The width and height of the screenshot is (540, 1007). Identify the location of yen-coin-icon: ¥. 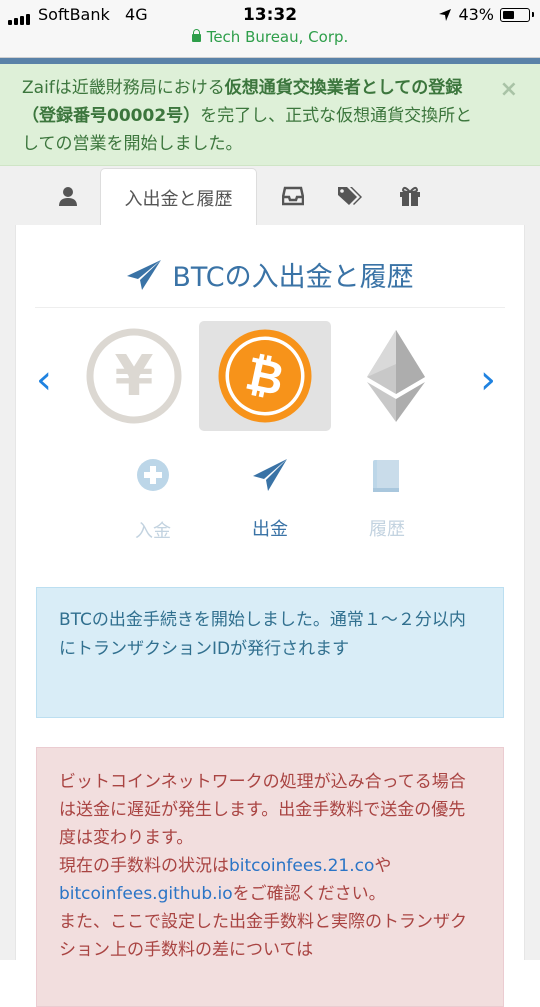
(134, 376).